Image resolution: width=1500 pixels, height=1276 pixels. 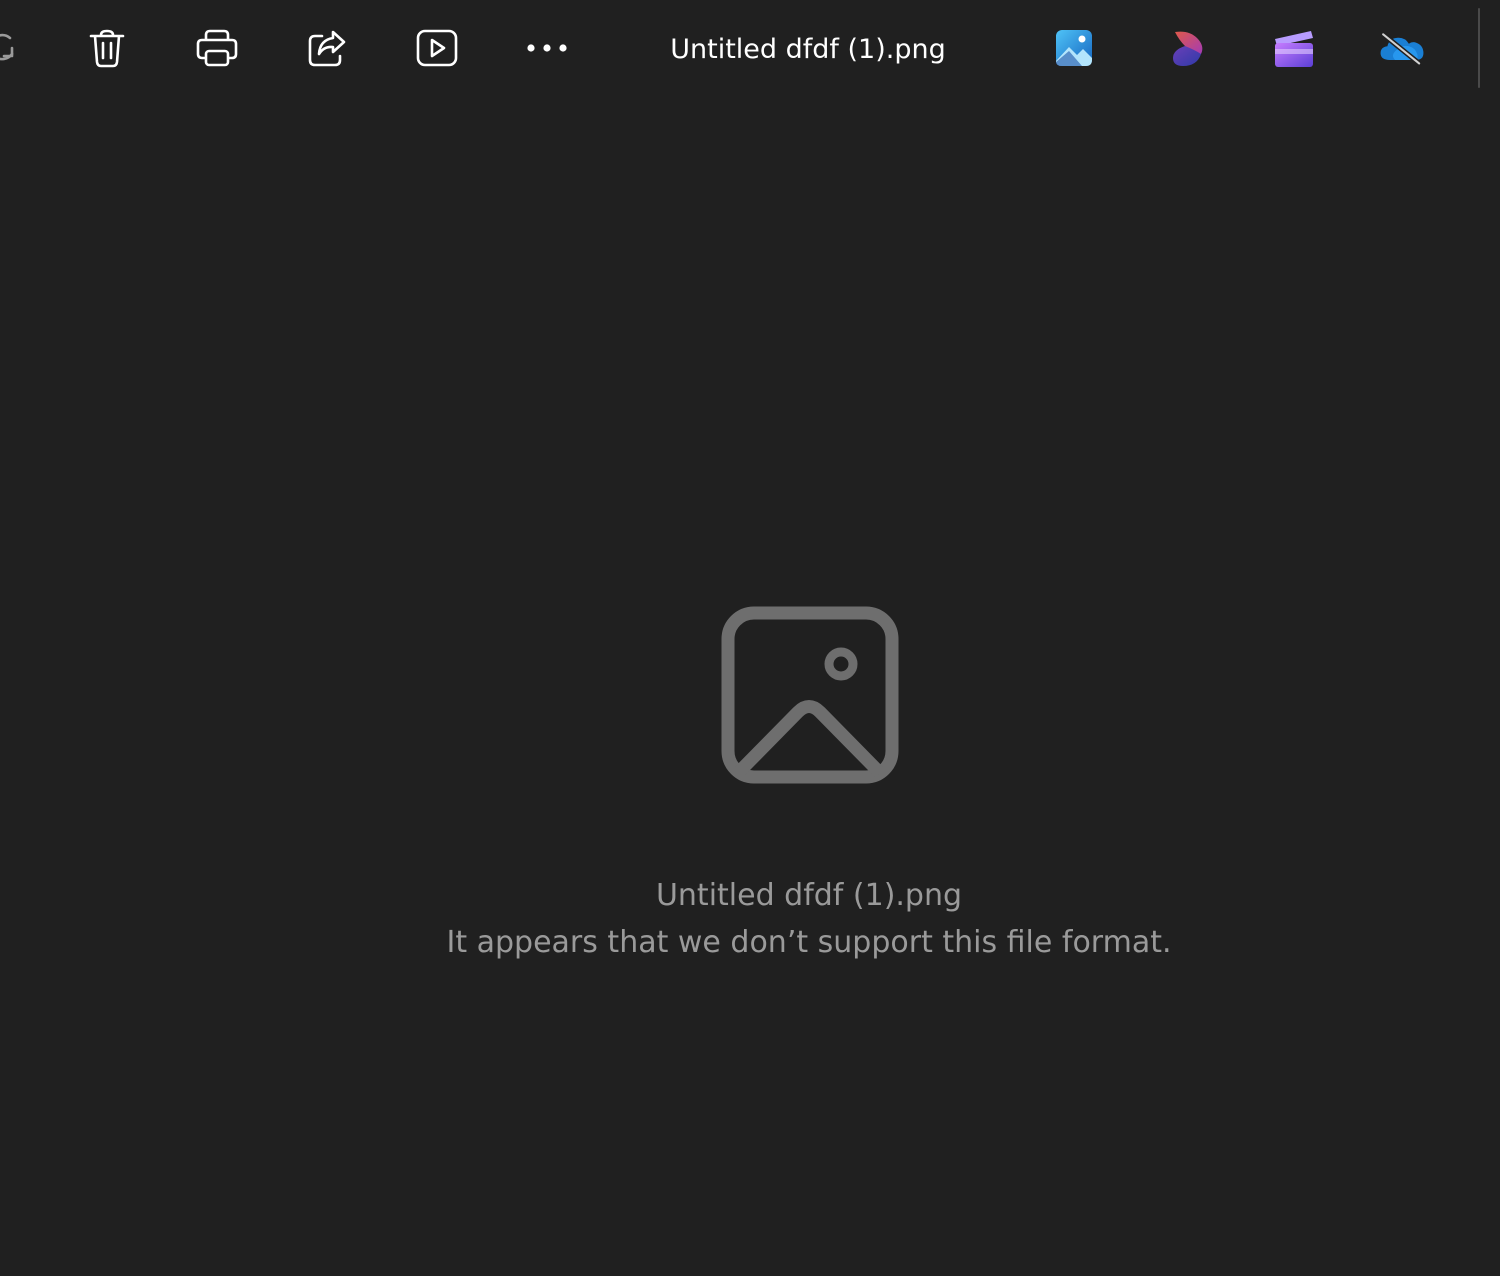 I want to click on share-icon, so click(x=327, y=48).